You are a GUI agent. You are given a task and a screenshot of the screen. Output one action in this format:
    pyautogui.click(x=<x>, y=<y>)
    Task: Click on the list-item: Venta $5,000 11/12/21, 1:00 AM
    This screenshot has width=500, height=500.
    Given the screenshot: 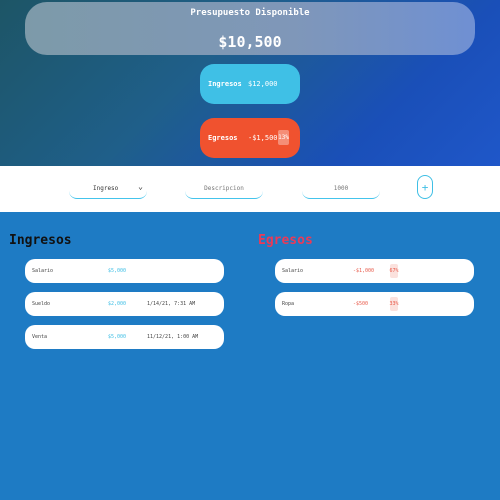 What is the action you would take?
    pyautogui.click(x=124, y=337)
    